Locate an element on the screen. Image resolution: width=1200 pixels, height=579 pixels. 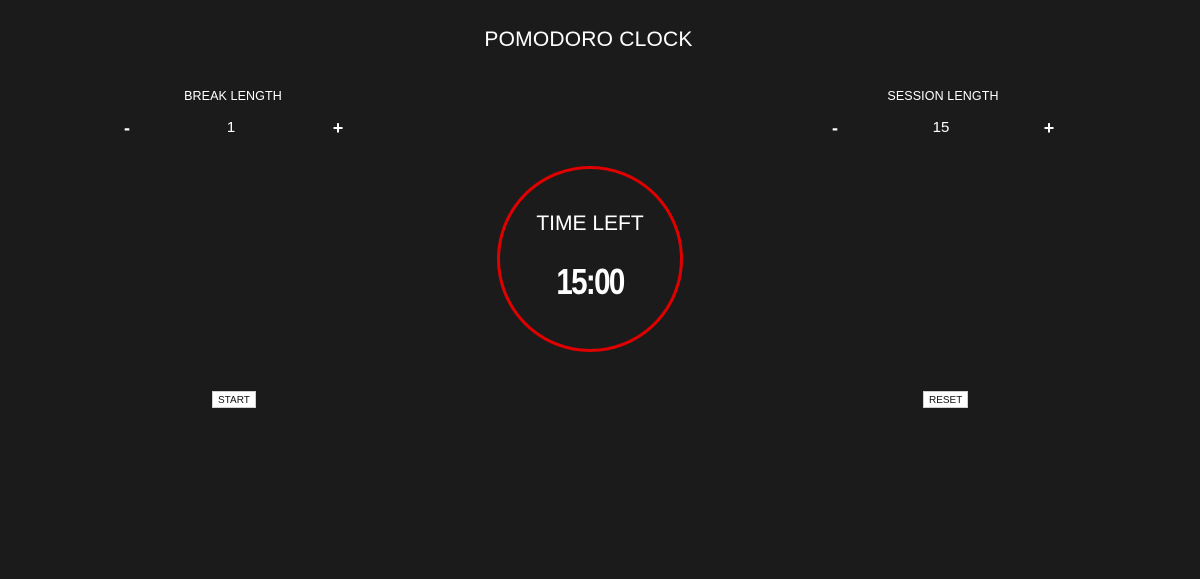
session-decrement-button: - is located at coordinates (835, 128).